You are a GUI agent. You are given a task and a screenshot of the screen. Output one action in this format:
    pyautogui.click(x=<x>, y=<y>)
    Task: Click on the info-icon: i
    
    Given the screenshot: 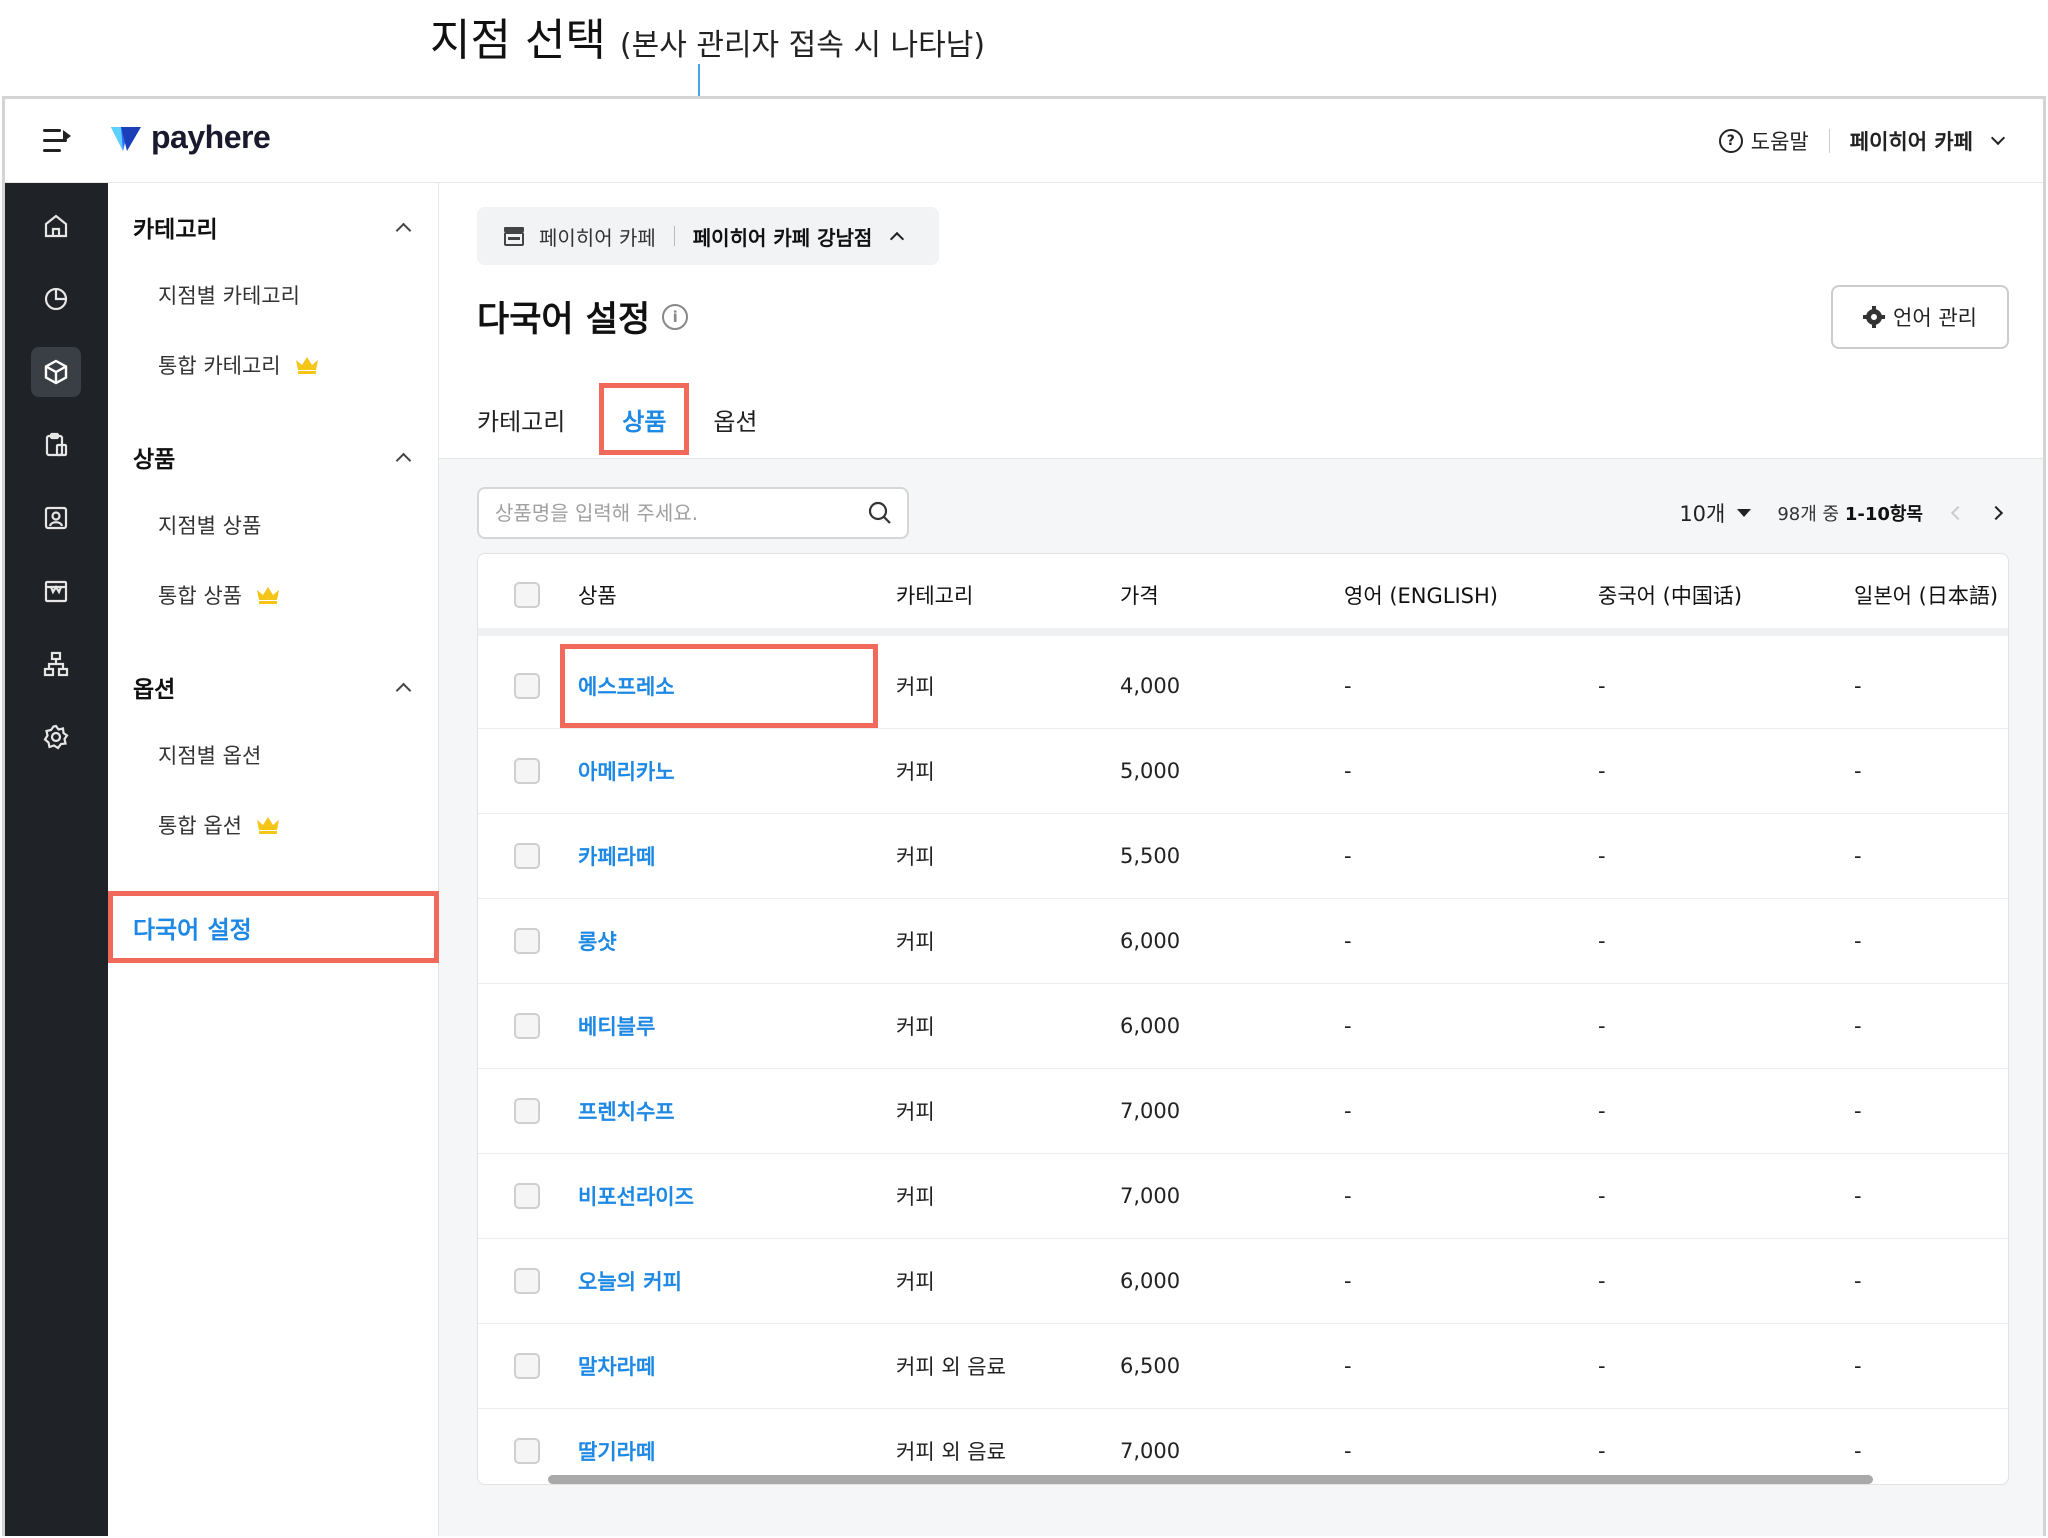 What is the action you would take?
    pyautogui.click(x=675, y=316)
    